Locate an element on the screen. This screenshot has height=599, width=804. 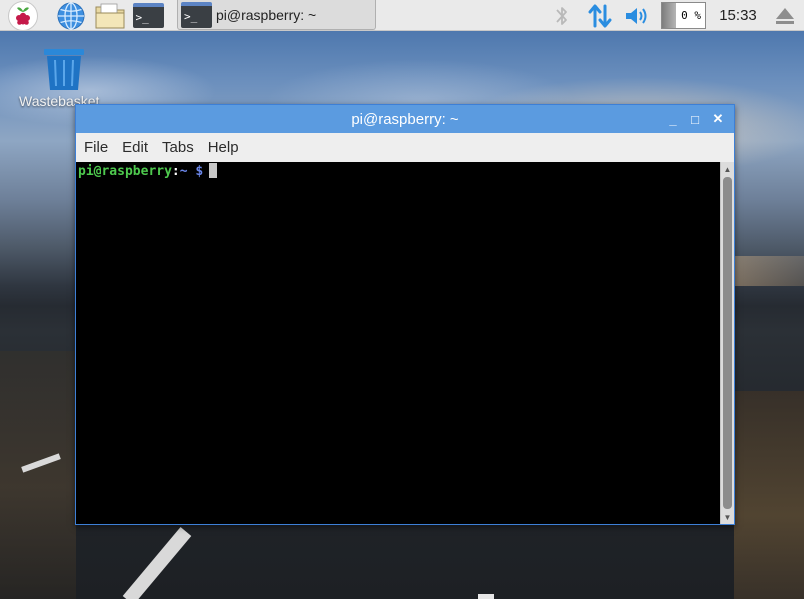
raspberry-menu-icon is located at coordinates (23, 15).